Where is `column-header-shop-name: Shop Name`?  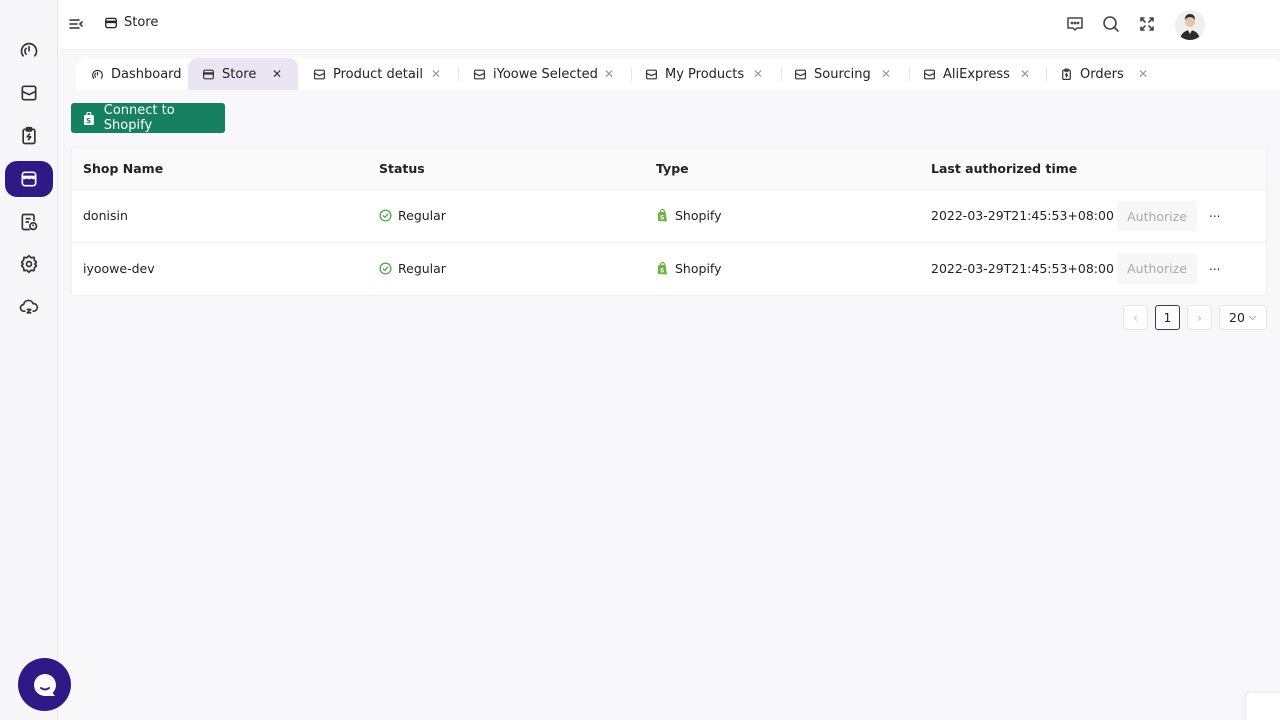 column-header-shop-name: Shop Name is located at coordinates (123, 168).